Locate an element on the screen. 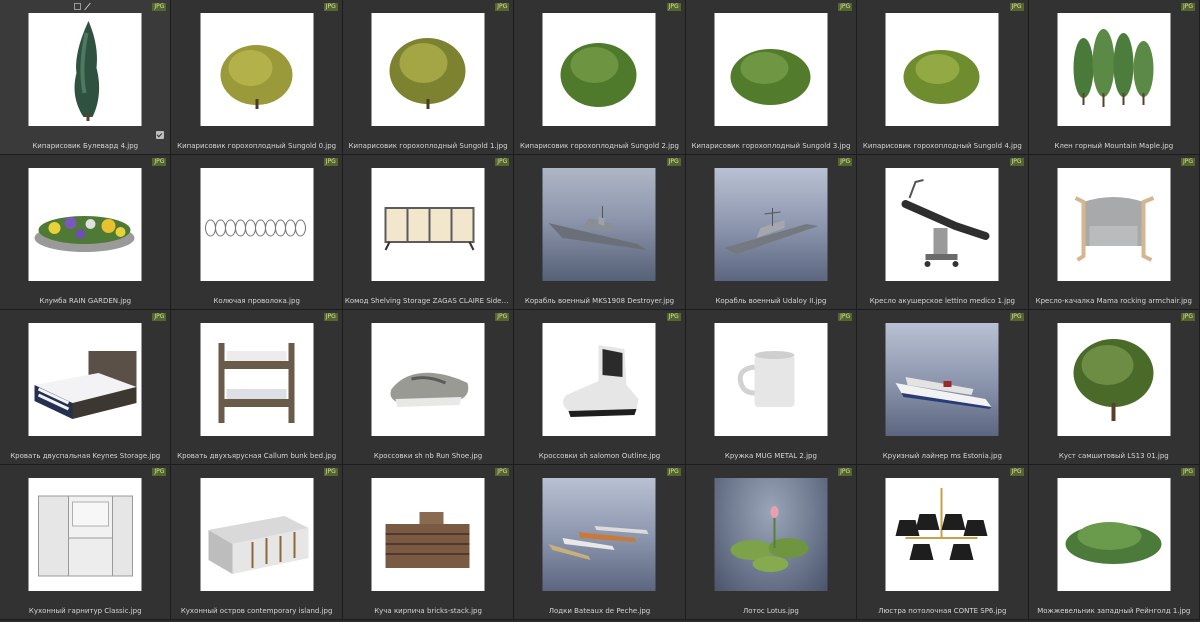  hiking-boot-image is located at coordinates (599, 379).